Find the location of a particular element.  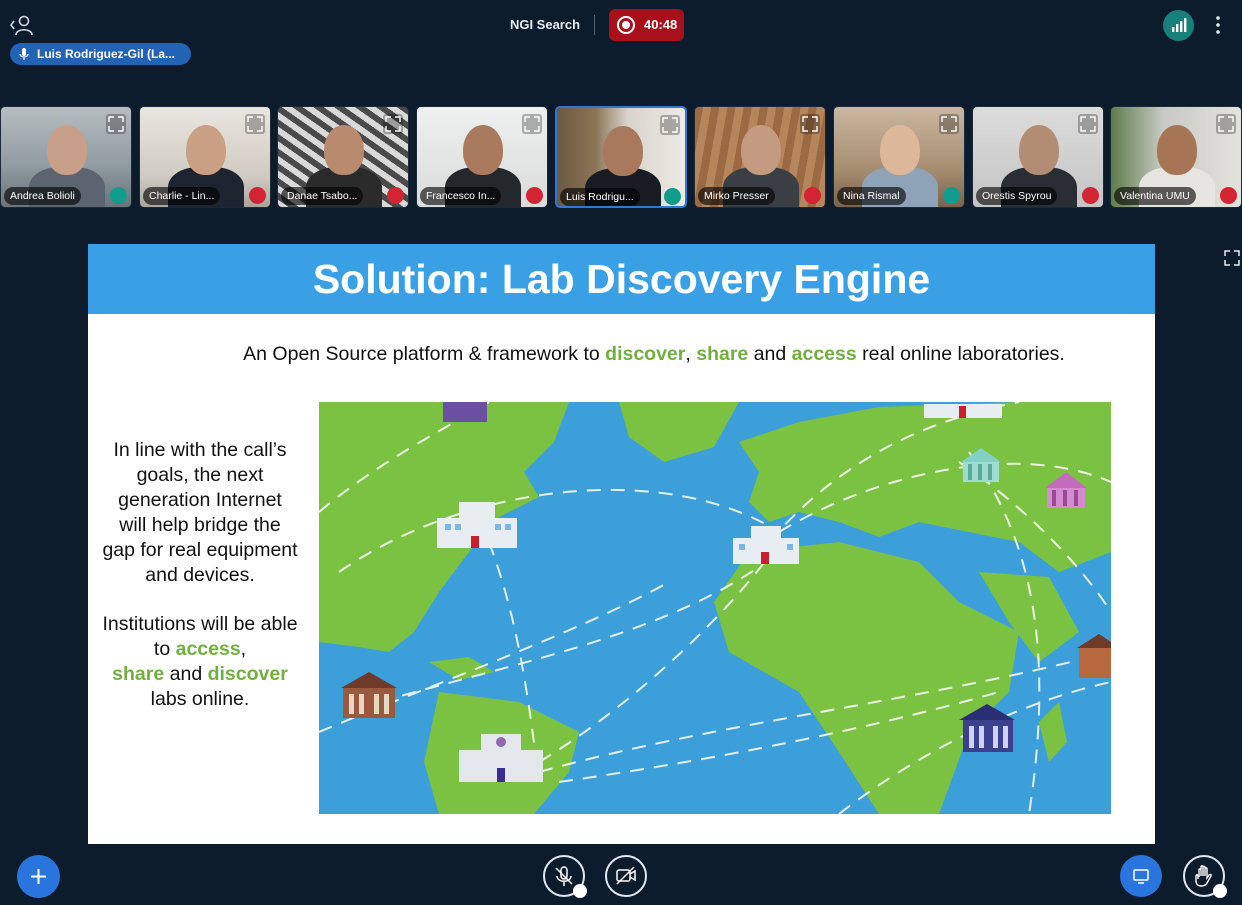

camera-off-icon is located at coordinates (626, 875).